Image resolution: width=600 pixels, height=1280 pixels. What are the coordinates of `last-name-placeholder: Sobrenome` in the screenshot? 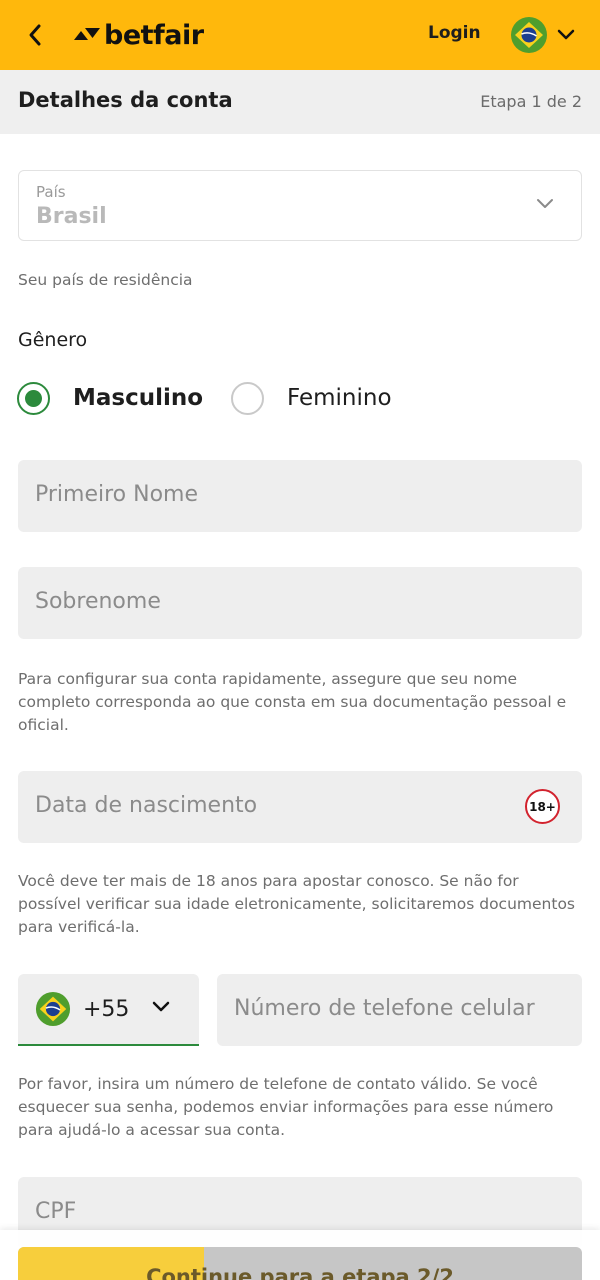 It's located at (98, 601).